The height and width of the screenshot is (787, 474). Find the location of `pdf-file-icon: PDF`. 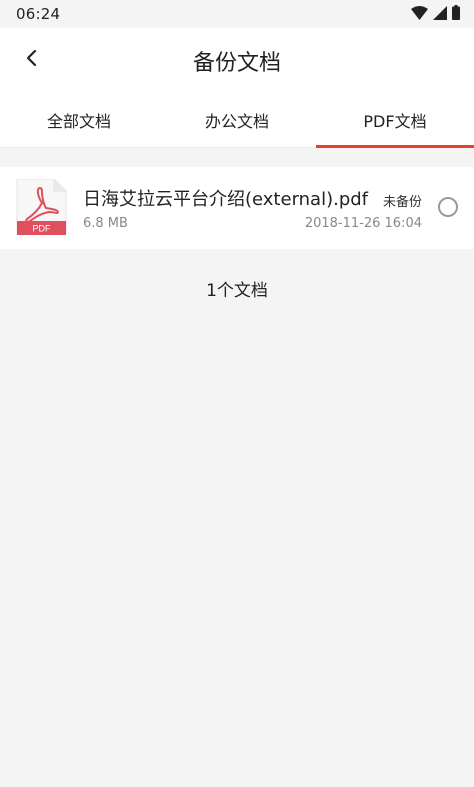

pdf-file-icon: PDF is located at coordinates (42, 207).